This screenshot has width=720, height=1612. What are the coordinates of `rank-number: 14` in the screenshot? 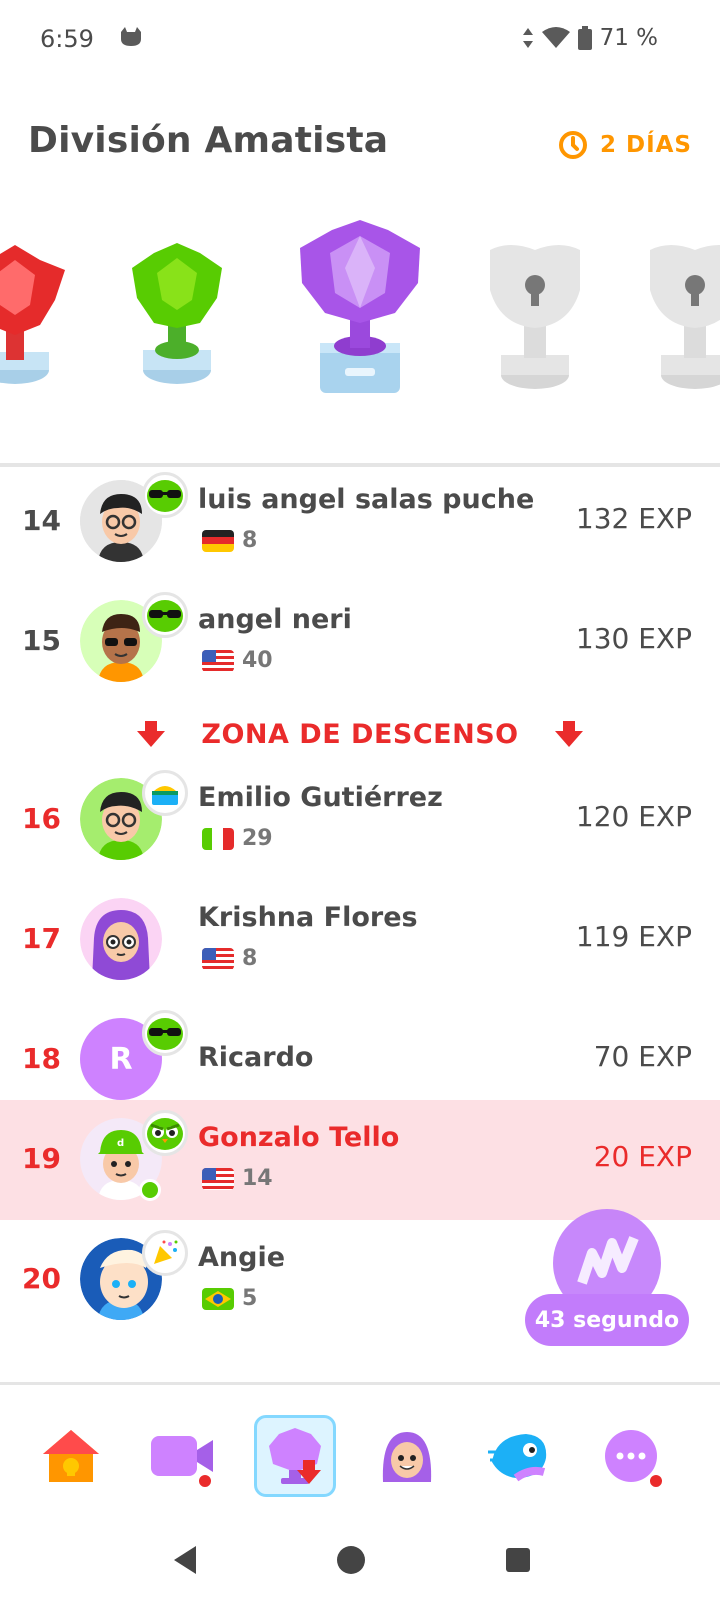 It's located at (41, 520).